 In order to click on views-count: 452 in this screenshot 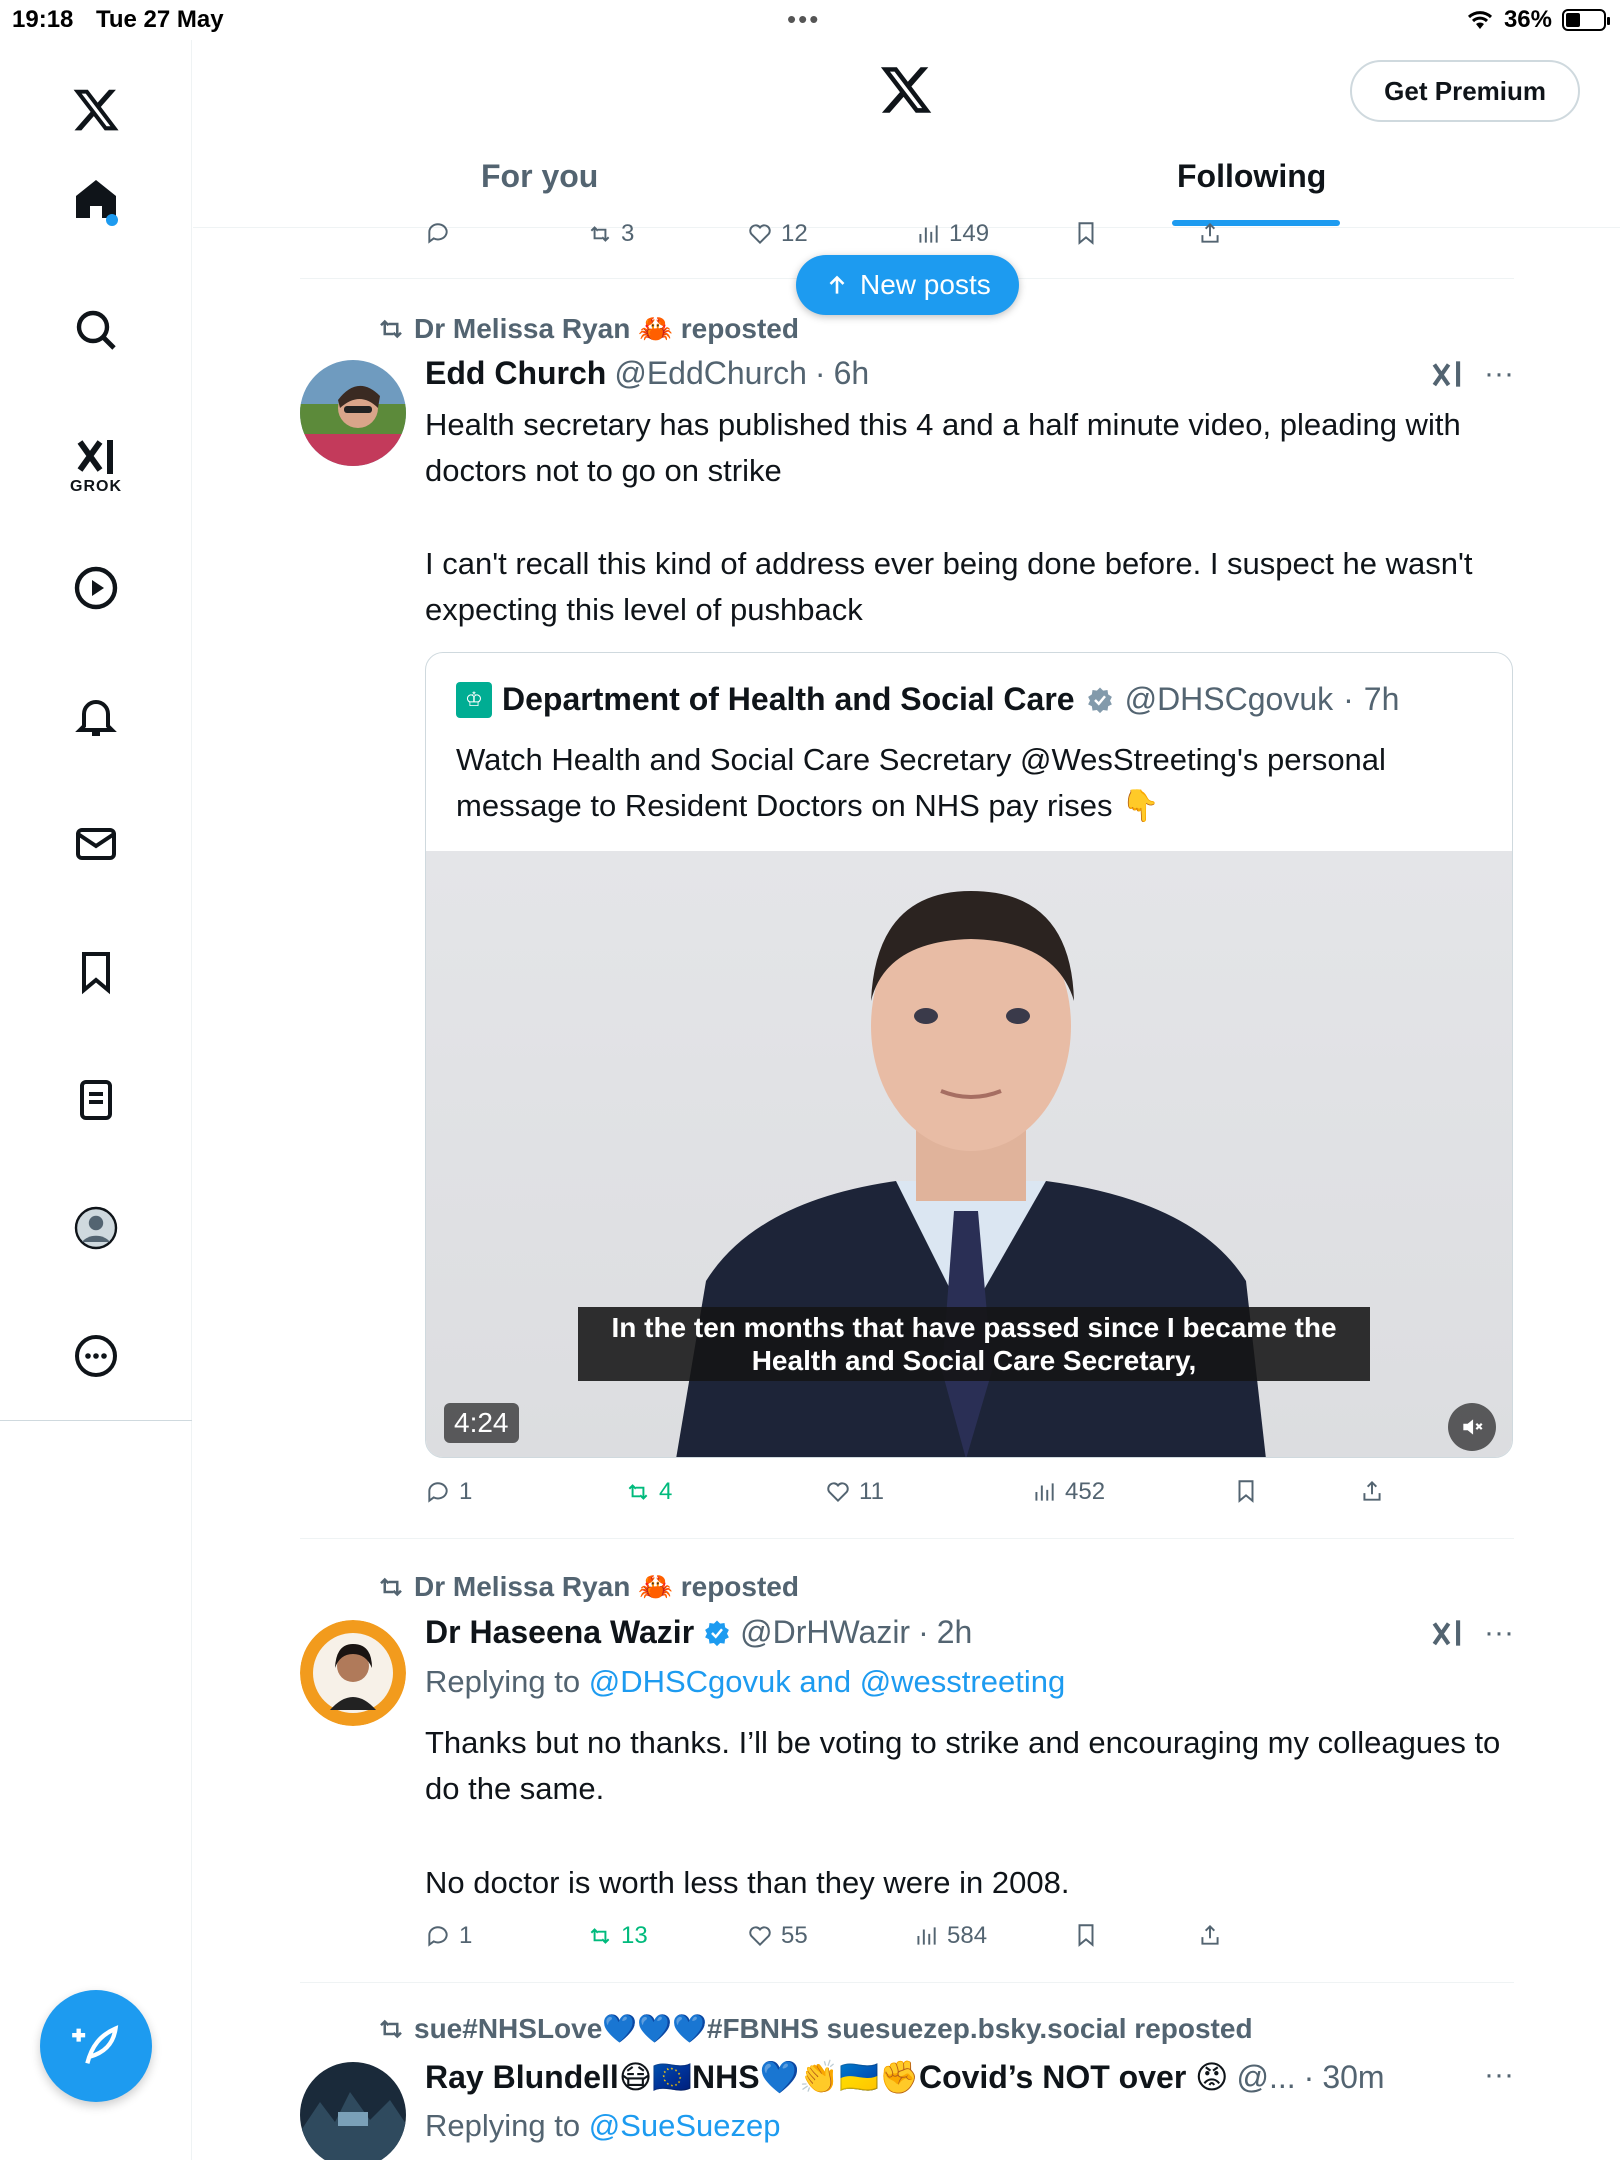, I will do `click(1085, 1491)`.